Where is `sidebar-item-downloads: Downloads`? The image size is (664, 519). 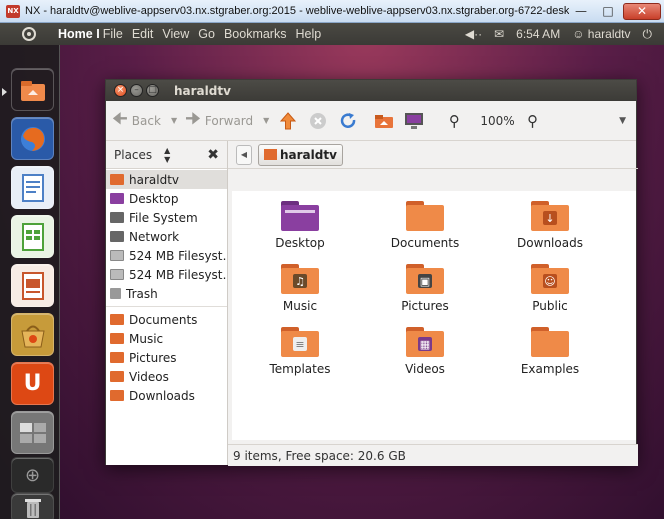
sidebar-item-downloads: Downloads is located at coordinates (166, 395).